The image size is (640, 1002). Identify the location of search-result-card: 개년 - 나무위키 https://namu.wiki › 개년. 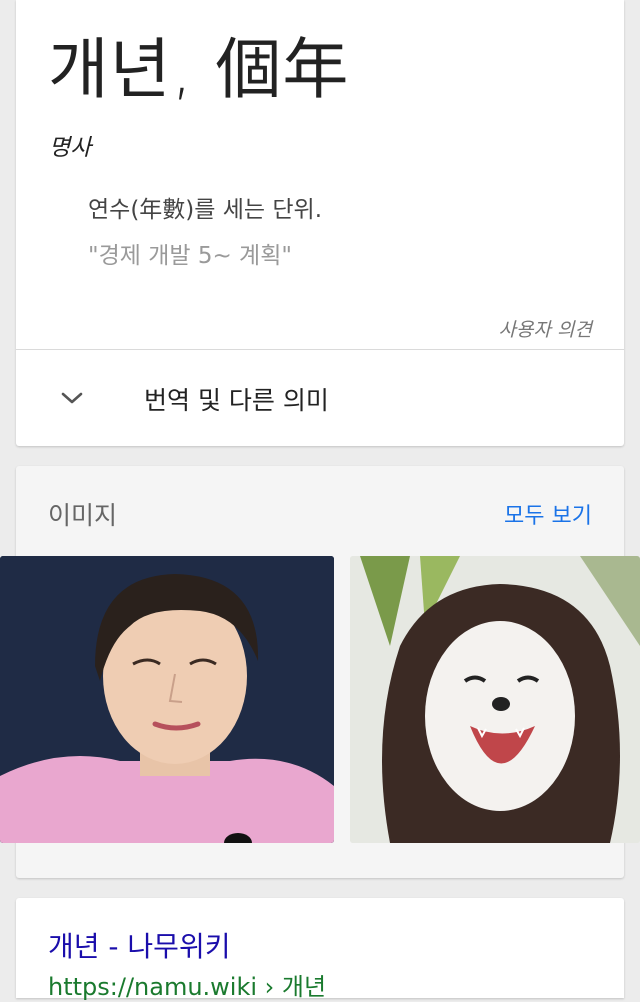
(320, 949).